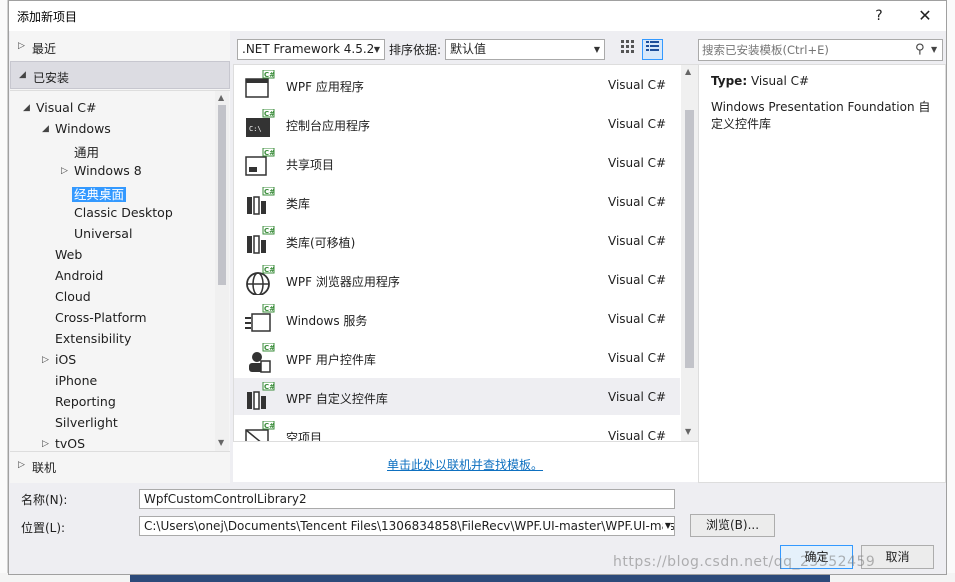 The image size is (955, 582). What do you see at coordinates (63, 443) in the screenshot?
I see `tree-item-tvos: ▷ tvOS` at bounding box center [63, 443].